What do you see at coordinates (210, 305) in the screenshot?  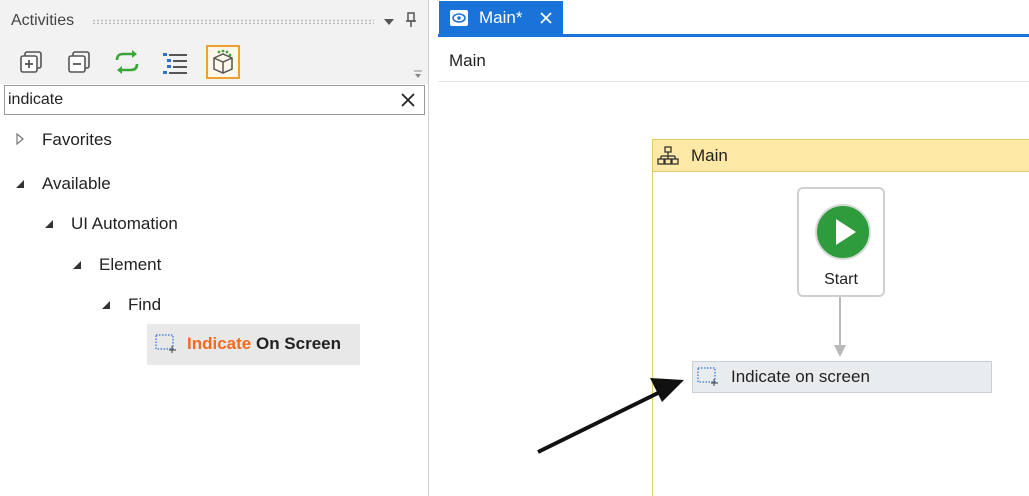 I see `tree-node-find: Find` at bounding box center [210, 305].